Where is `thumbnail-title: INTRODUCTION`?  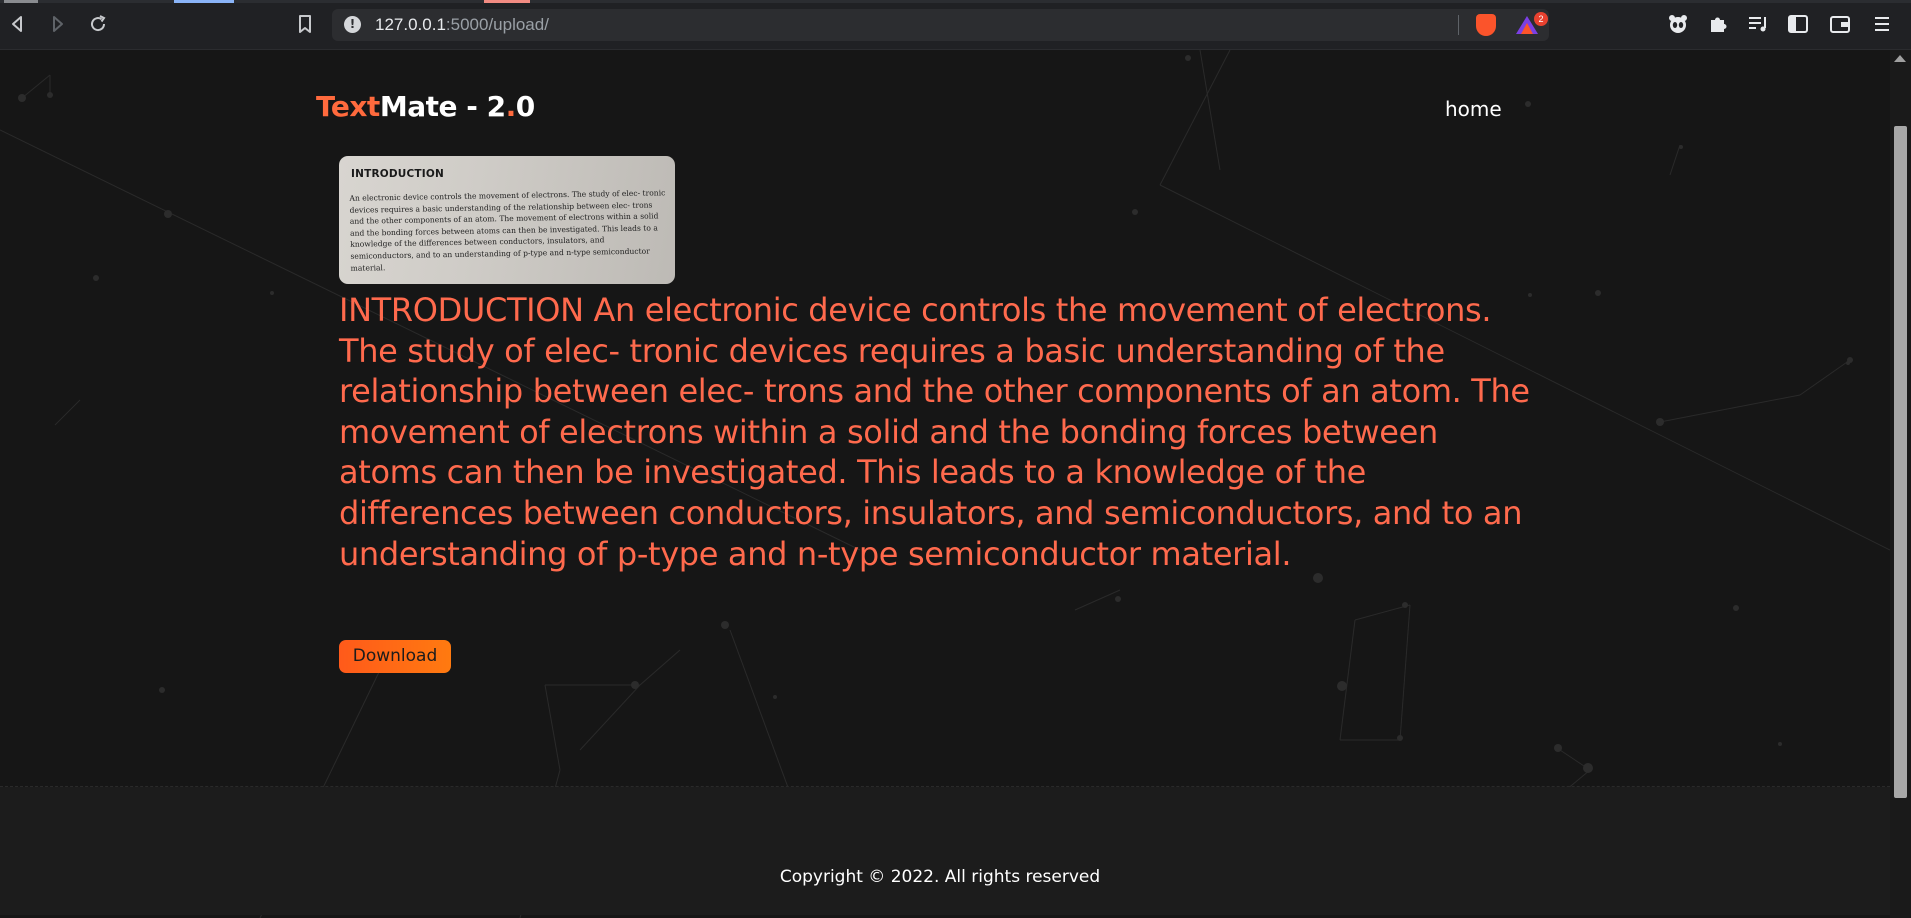
thumbnail-title: INTRODUCTION is located at coordinates (397, 174).